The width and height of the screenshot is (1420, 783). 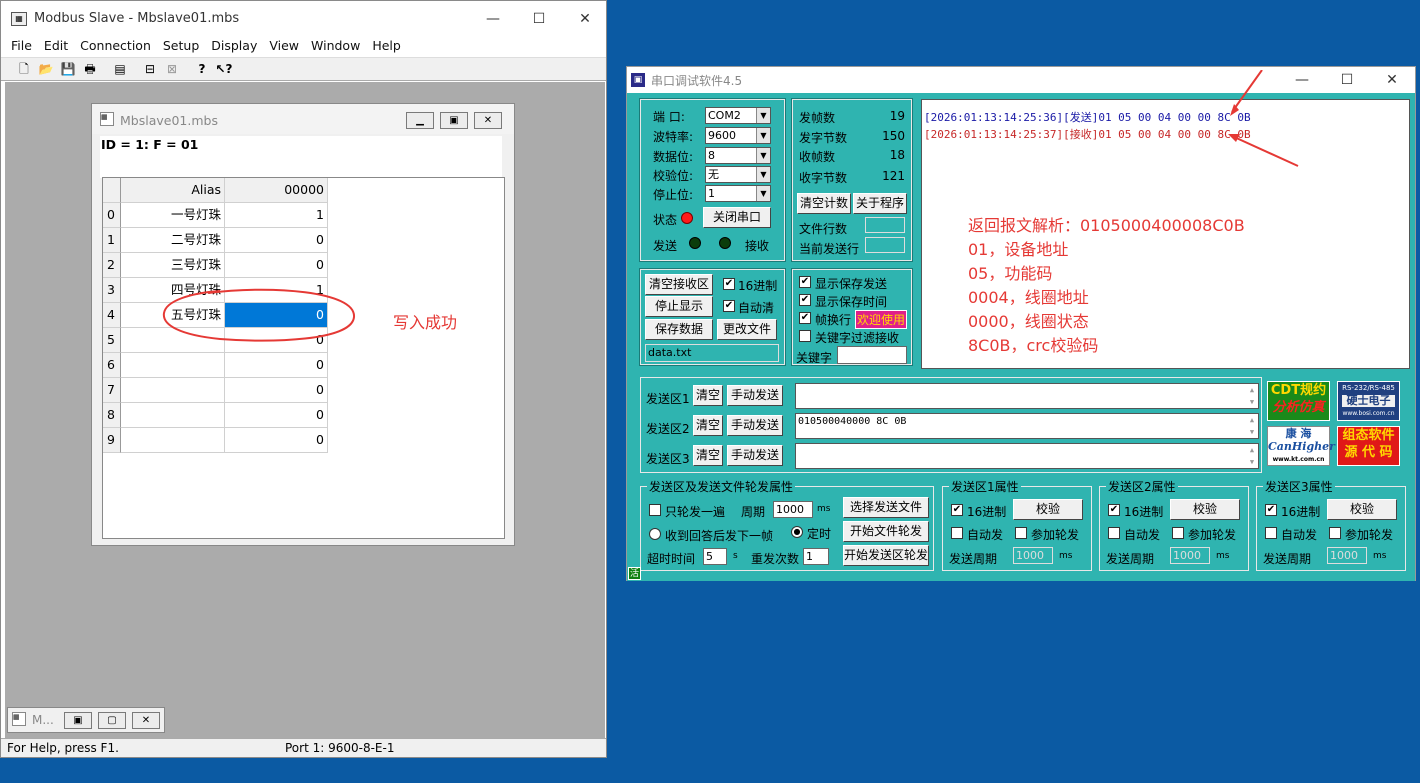 What do you see at coordinates (335, 45) in the screenshot?
I see `menu-window: Window` at bounding box center [335, 45].